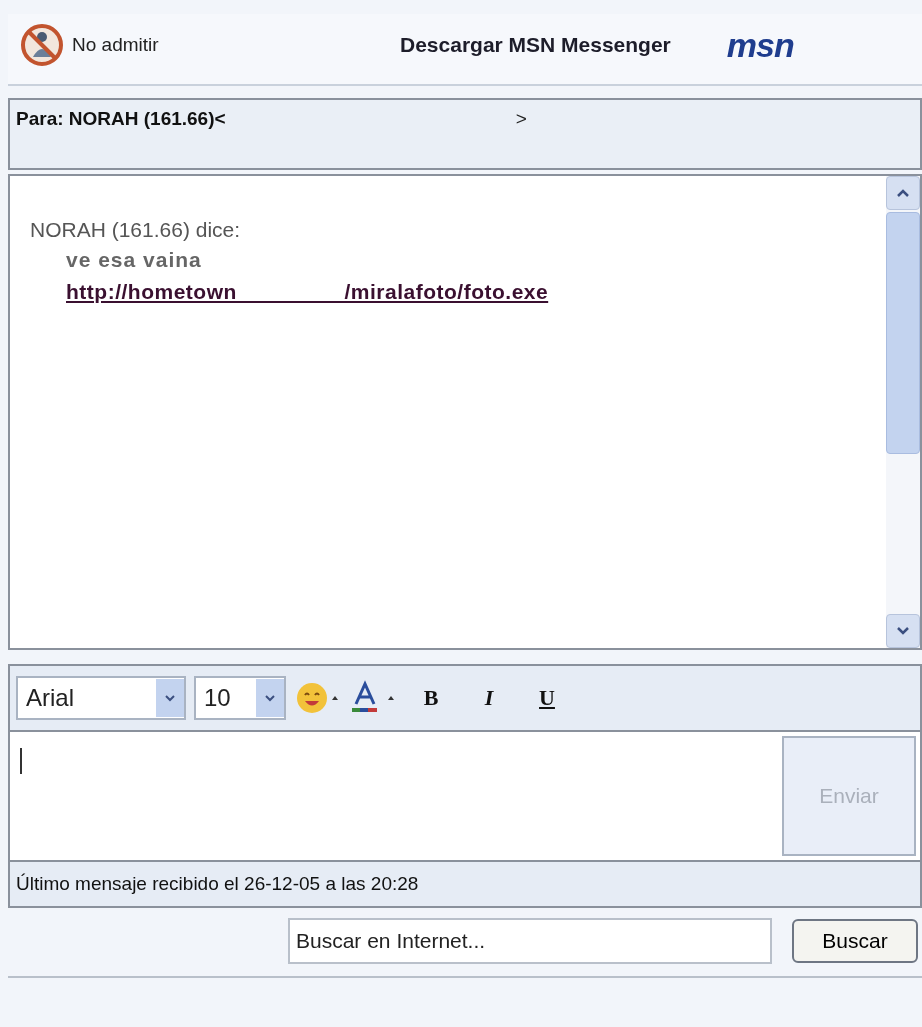 Image resolution: width=922 pixels, height=1027 pixels. I want to click on search-button: Buscar, so click(855, 941).